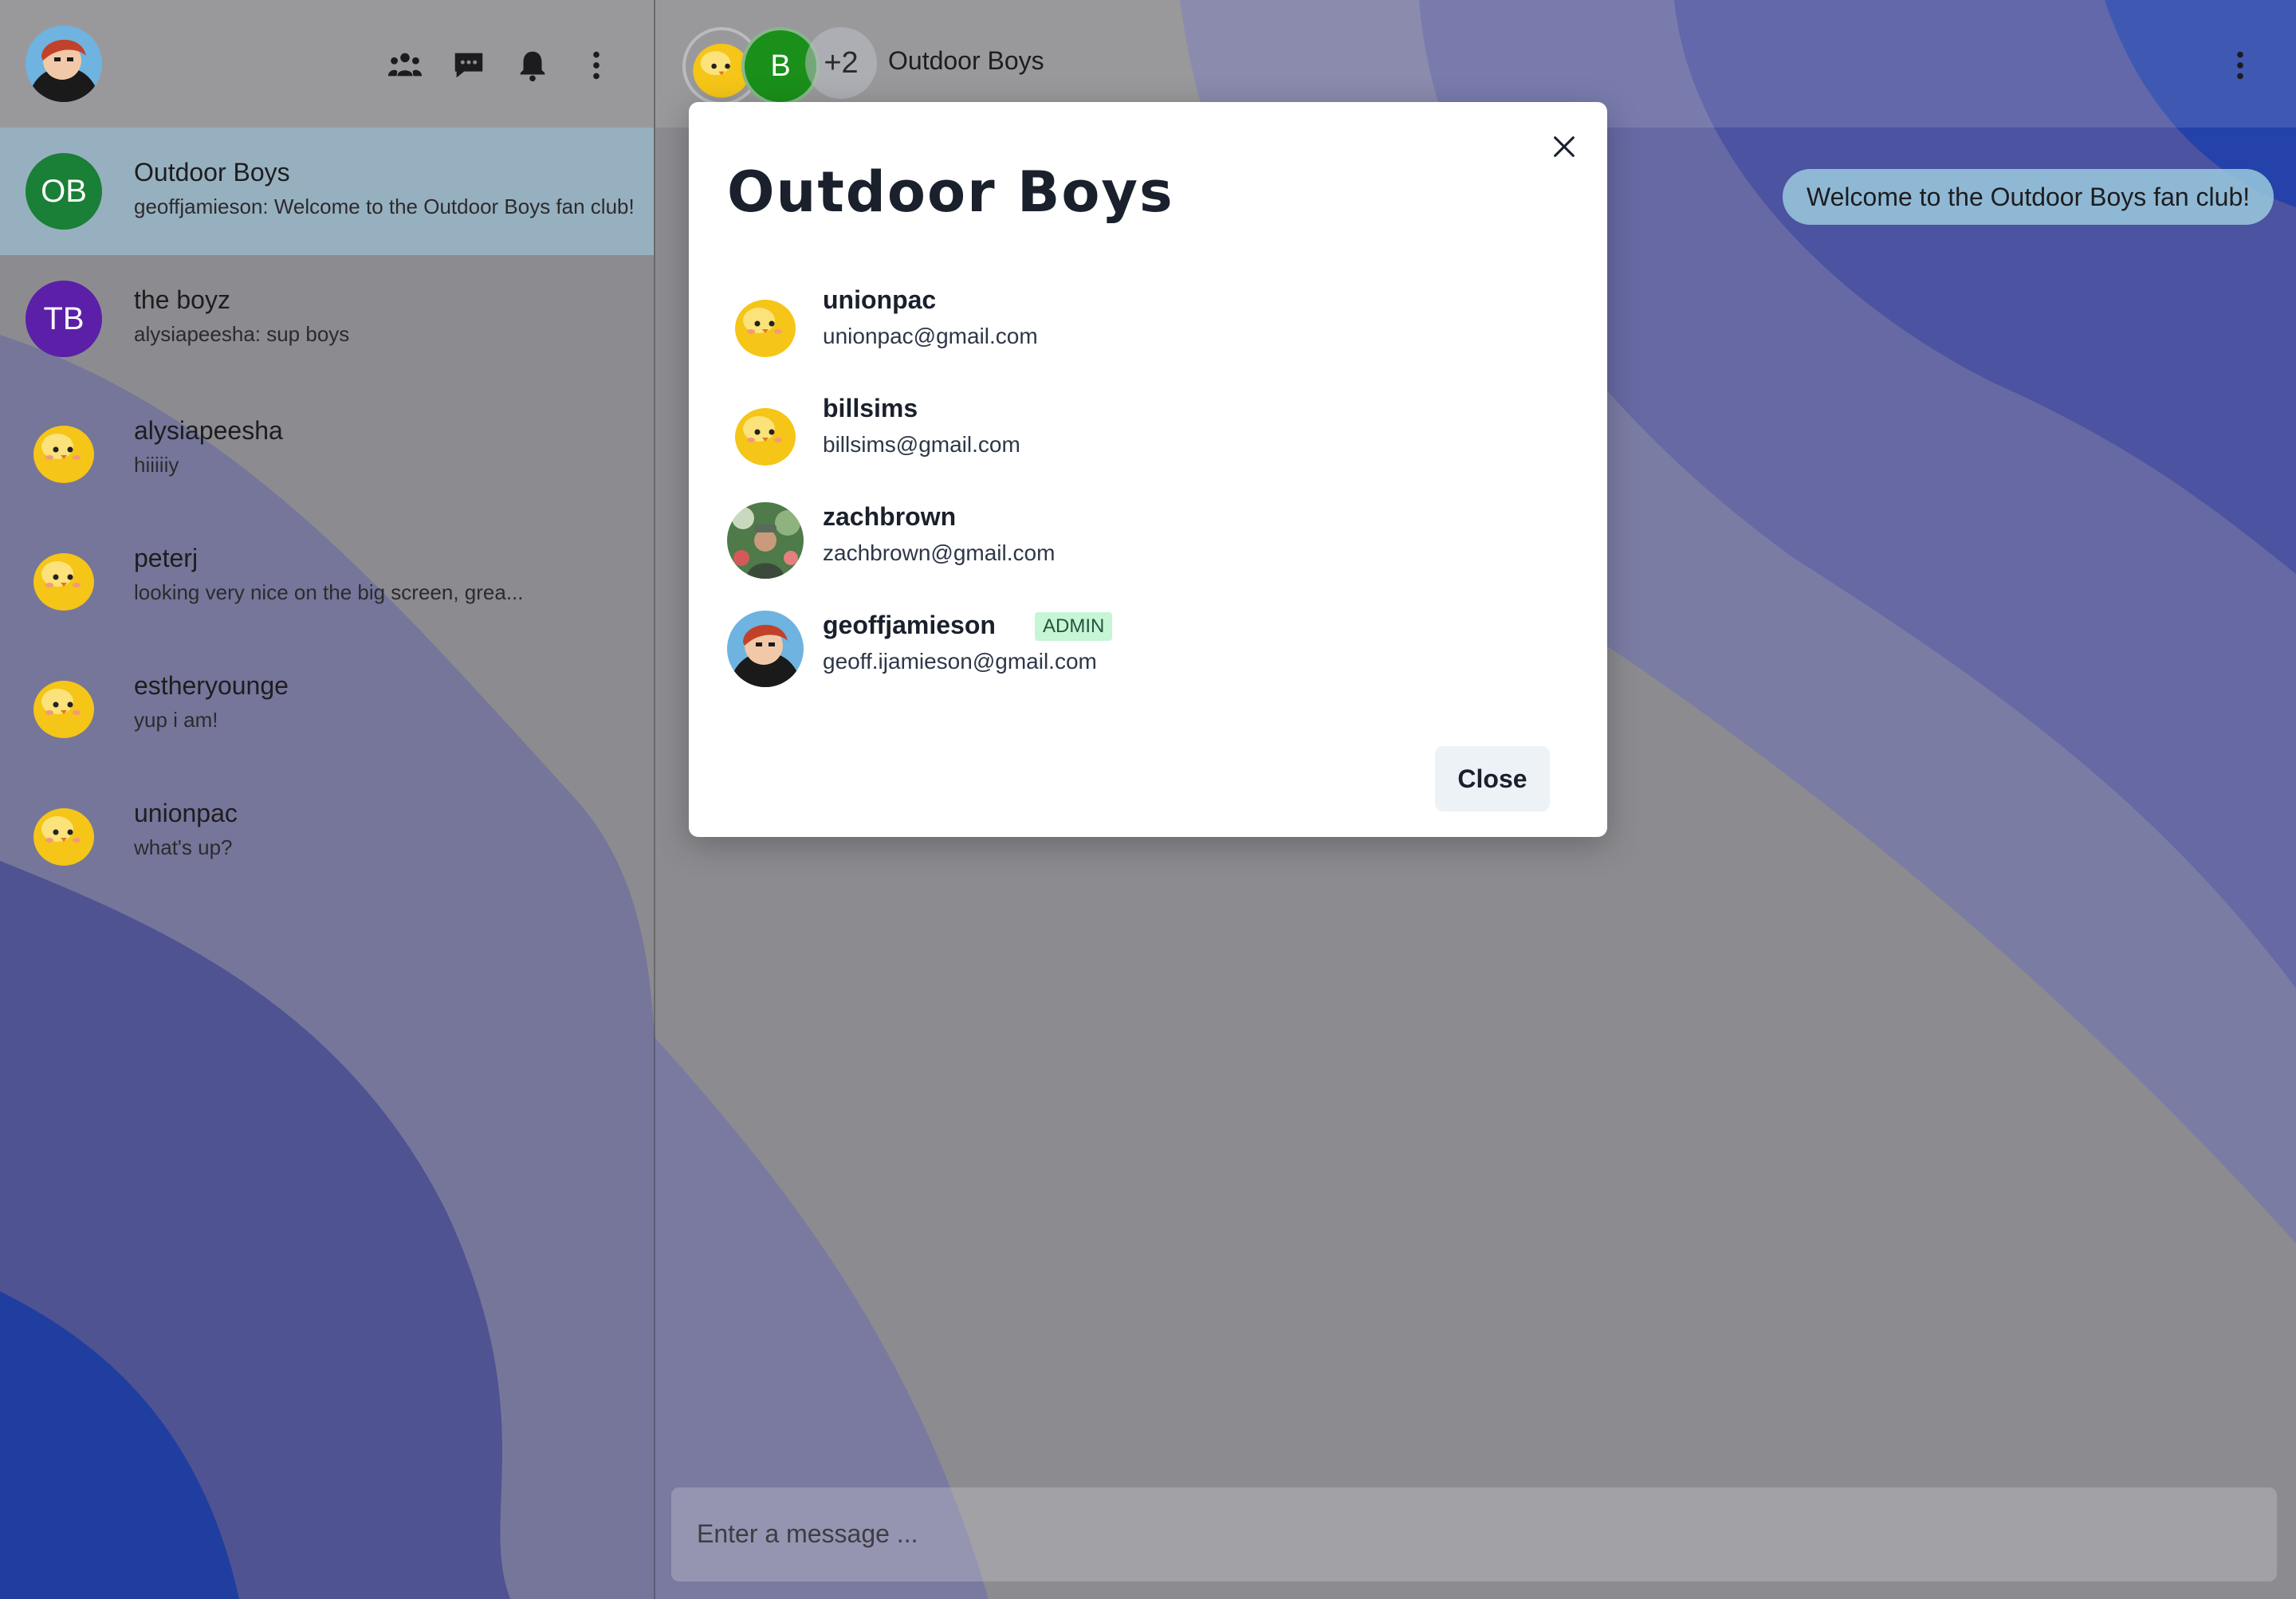 This screenshot has width=2296, height=1599. What do you see at coordinates (1492, 778) in the screenshot?
I see `close-button: Close` at bounding box center [1492, 778].